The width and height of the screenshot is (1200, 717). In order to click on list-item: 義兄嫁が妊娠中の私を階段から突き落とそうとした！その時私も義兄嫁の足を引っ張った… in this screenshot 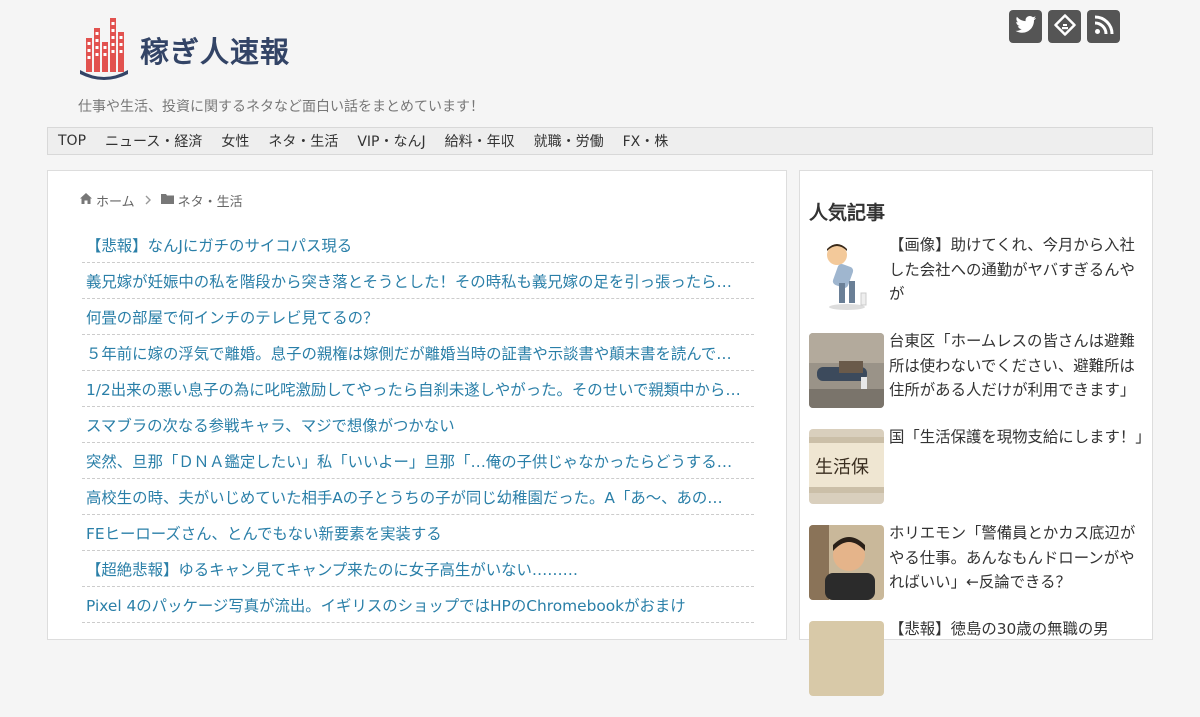, I will do `click(418, 281)`.